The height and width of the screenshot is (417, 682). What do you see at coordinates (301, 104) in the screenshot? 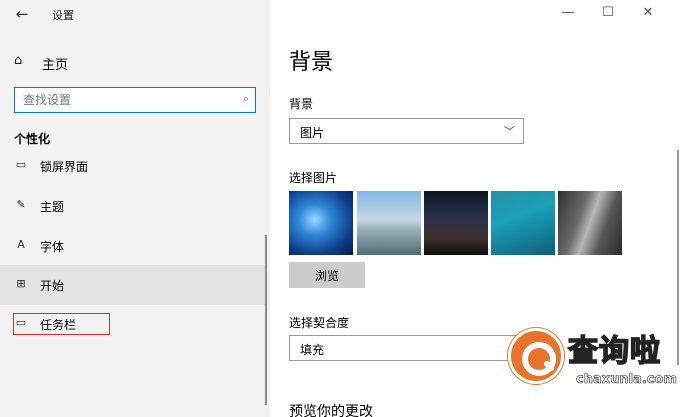
I see `background-label: 背景` at bounding box center [301, 104].